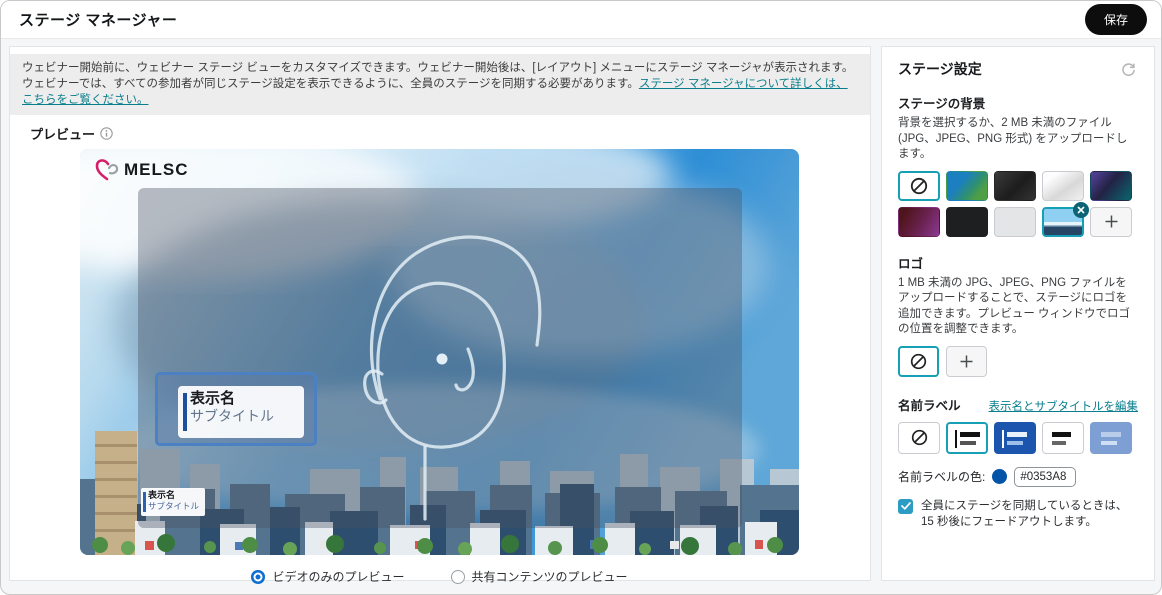 This screenshot has height=595, width=1162. Describe the element at coordinates (967, 437) in the screenshot. I see `label-style-left-bar-selected` at that location.